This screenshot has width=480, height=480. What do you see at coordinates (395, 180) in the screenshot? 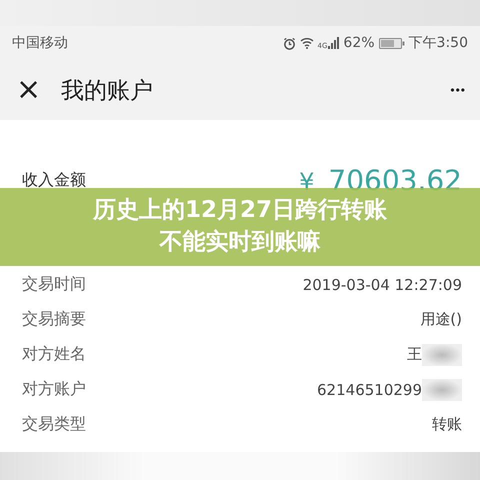
I see `amount-value: 70603.62` at bounding box center [395, 180].